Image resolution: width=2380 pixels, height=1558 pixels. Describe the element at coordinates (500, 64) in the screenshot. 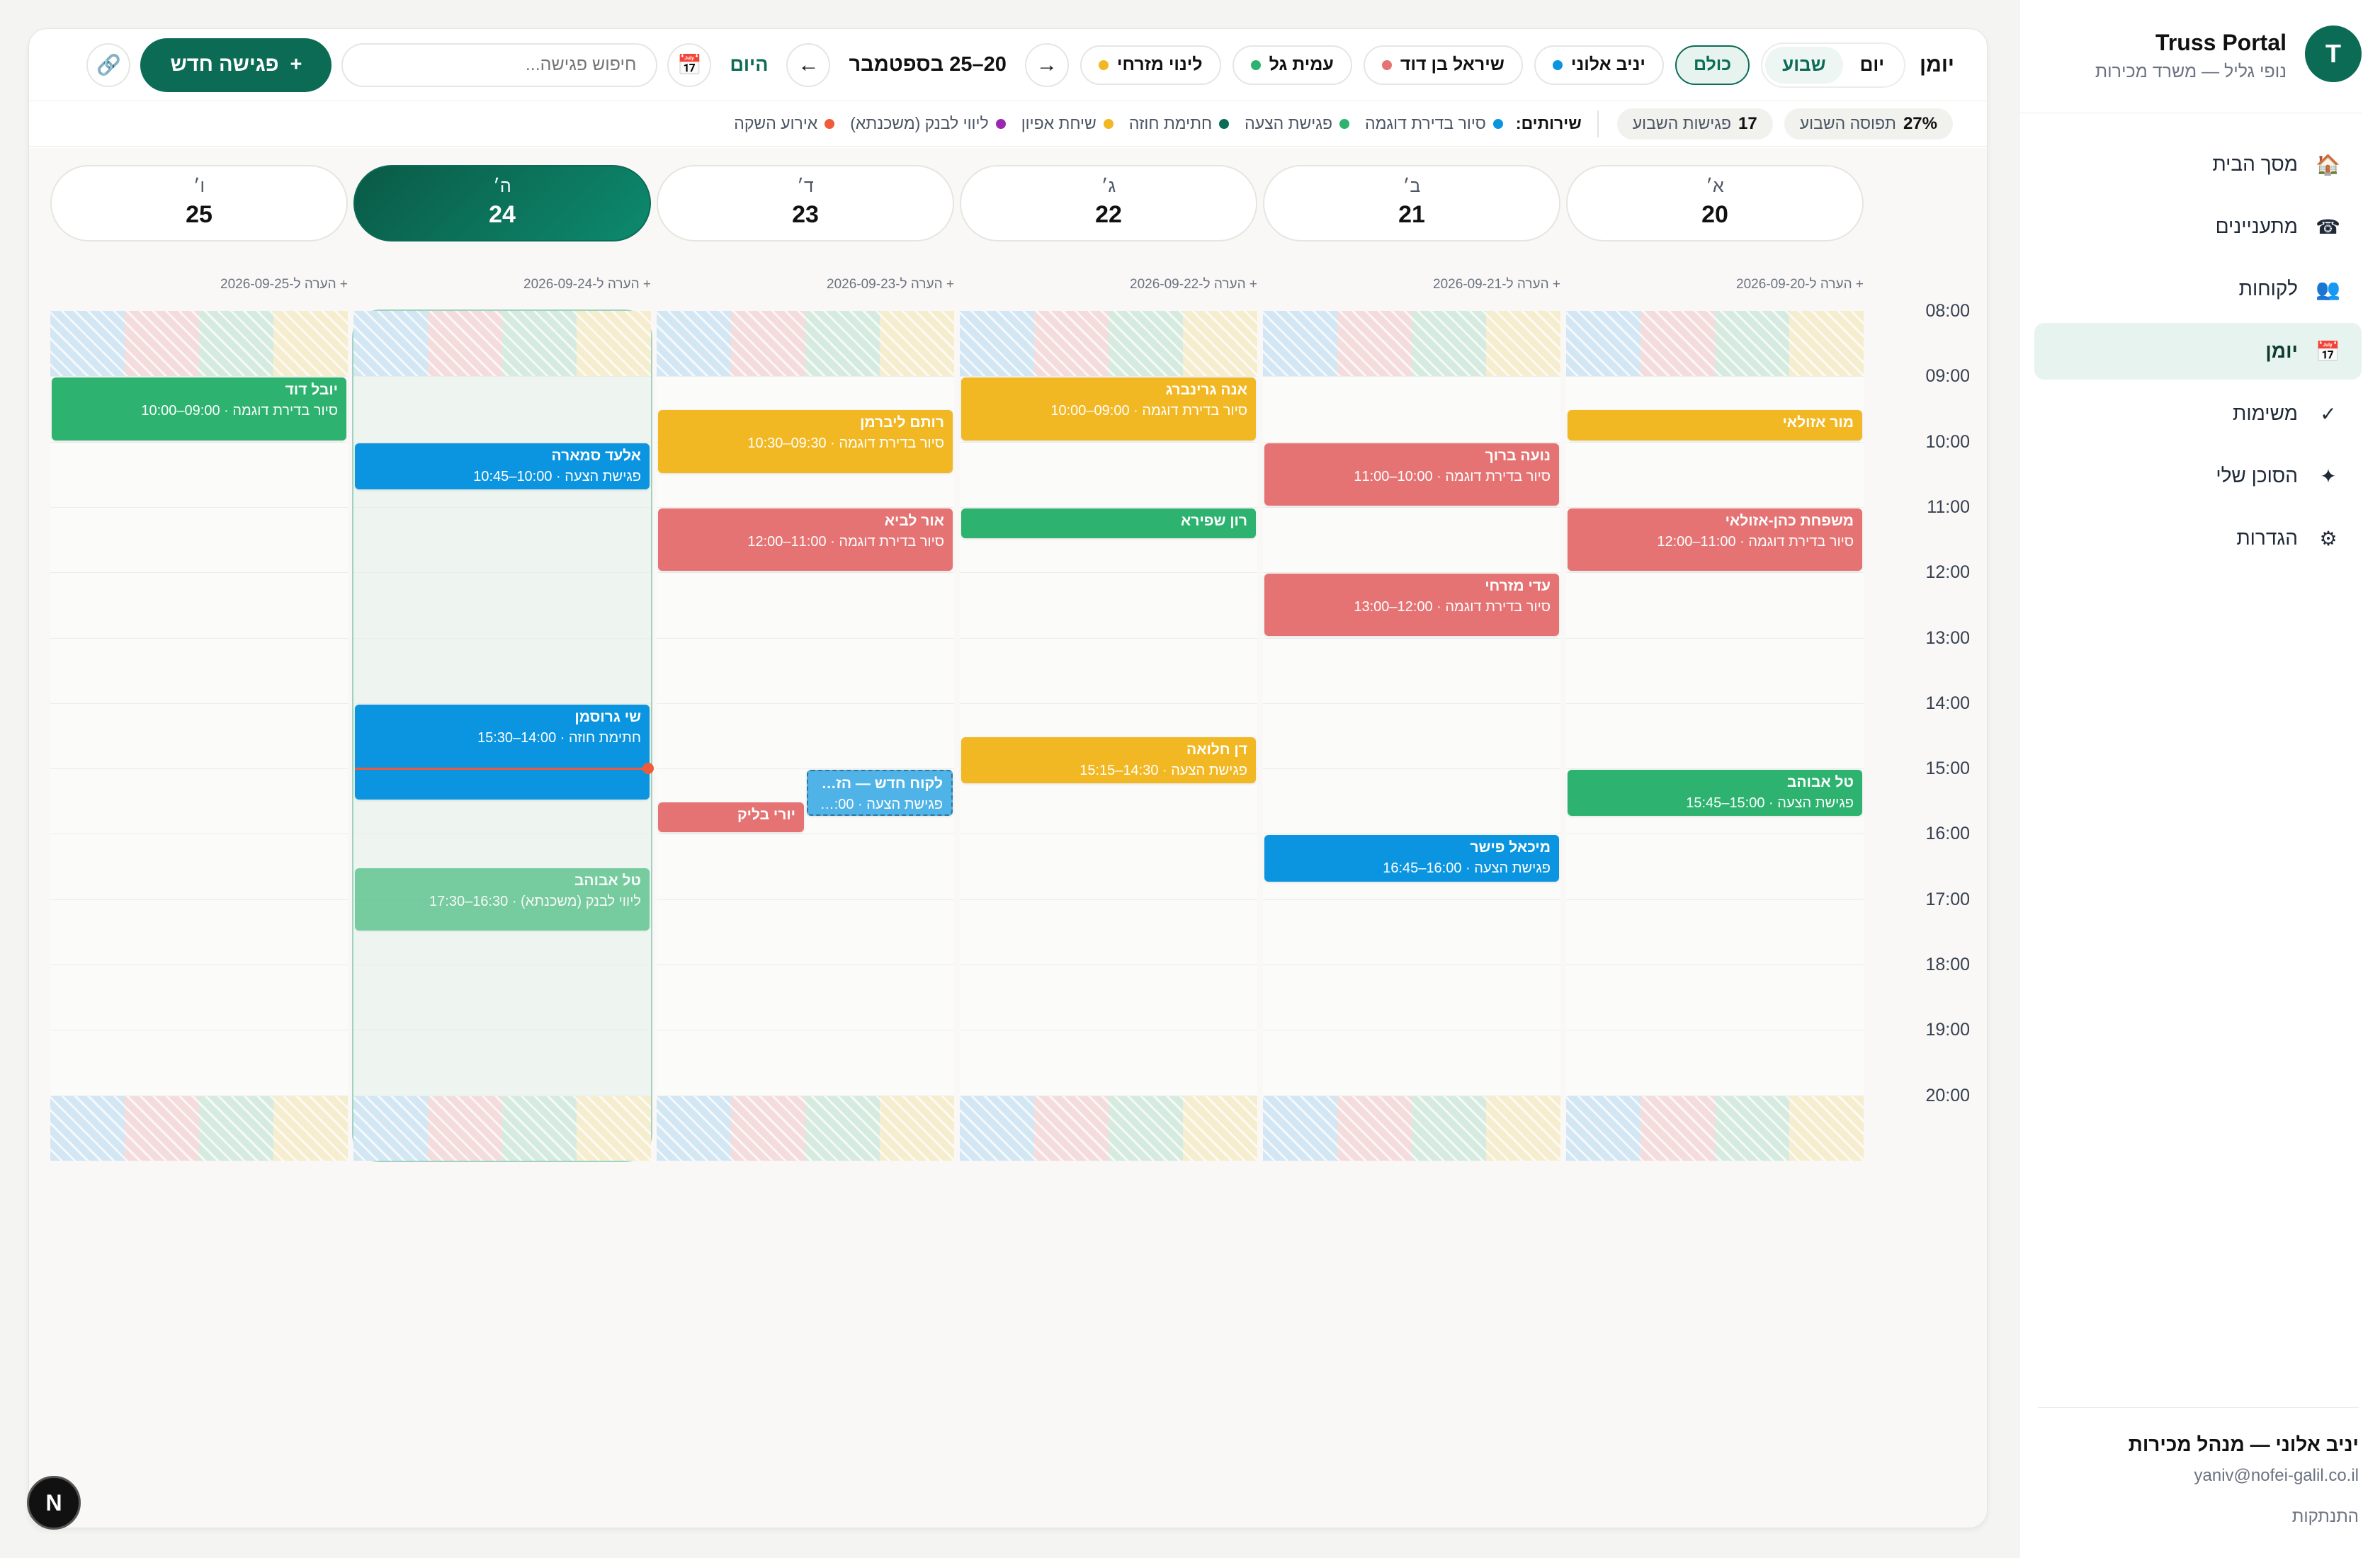

I see `search-input` at that location.